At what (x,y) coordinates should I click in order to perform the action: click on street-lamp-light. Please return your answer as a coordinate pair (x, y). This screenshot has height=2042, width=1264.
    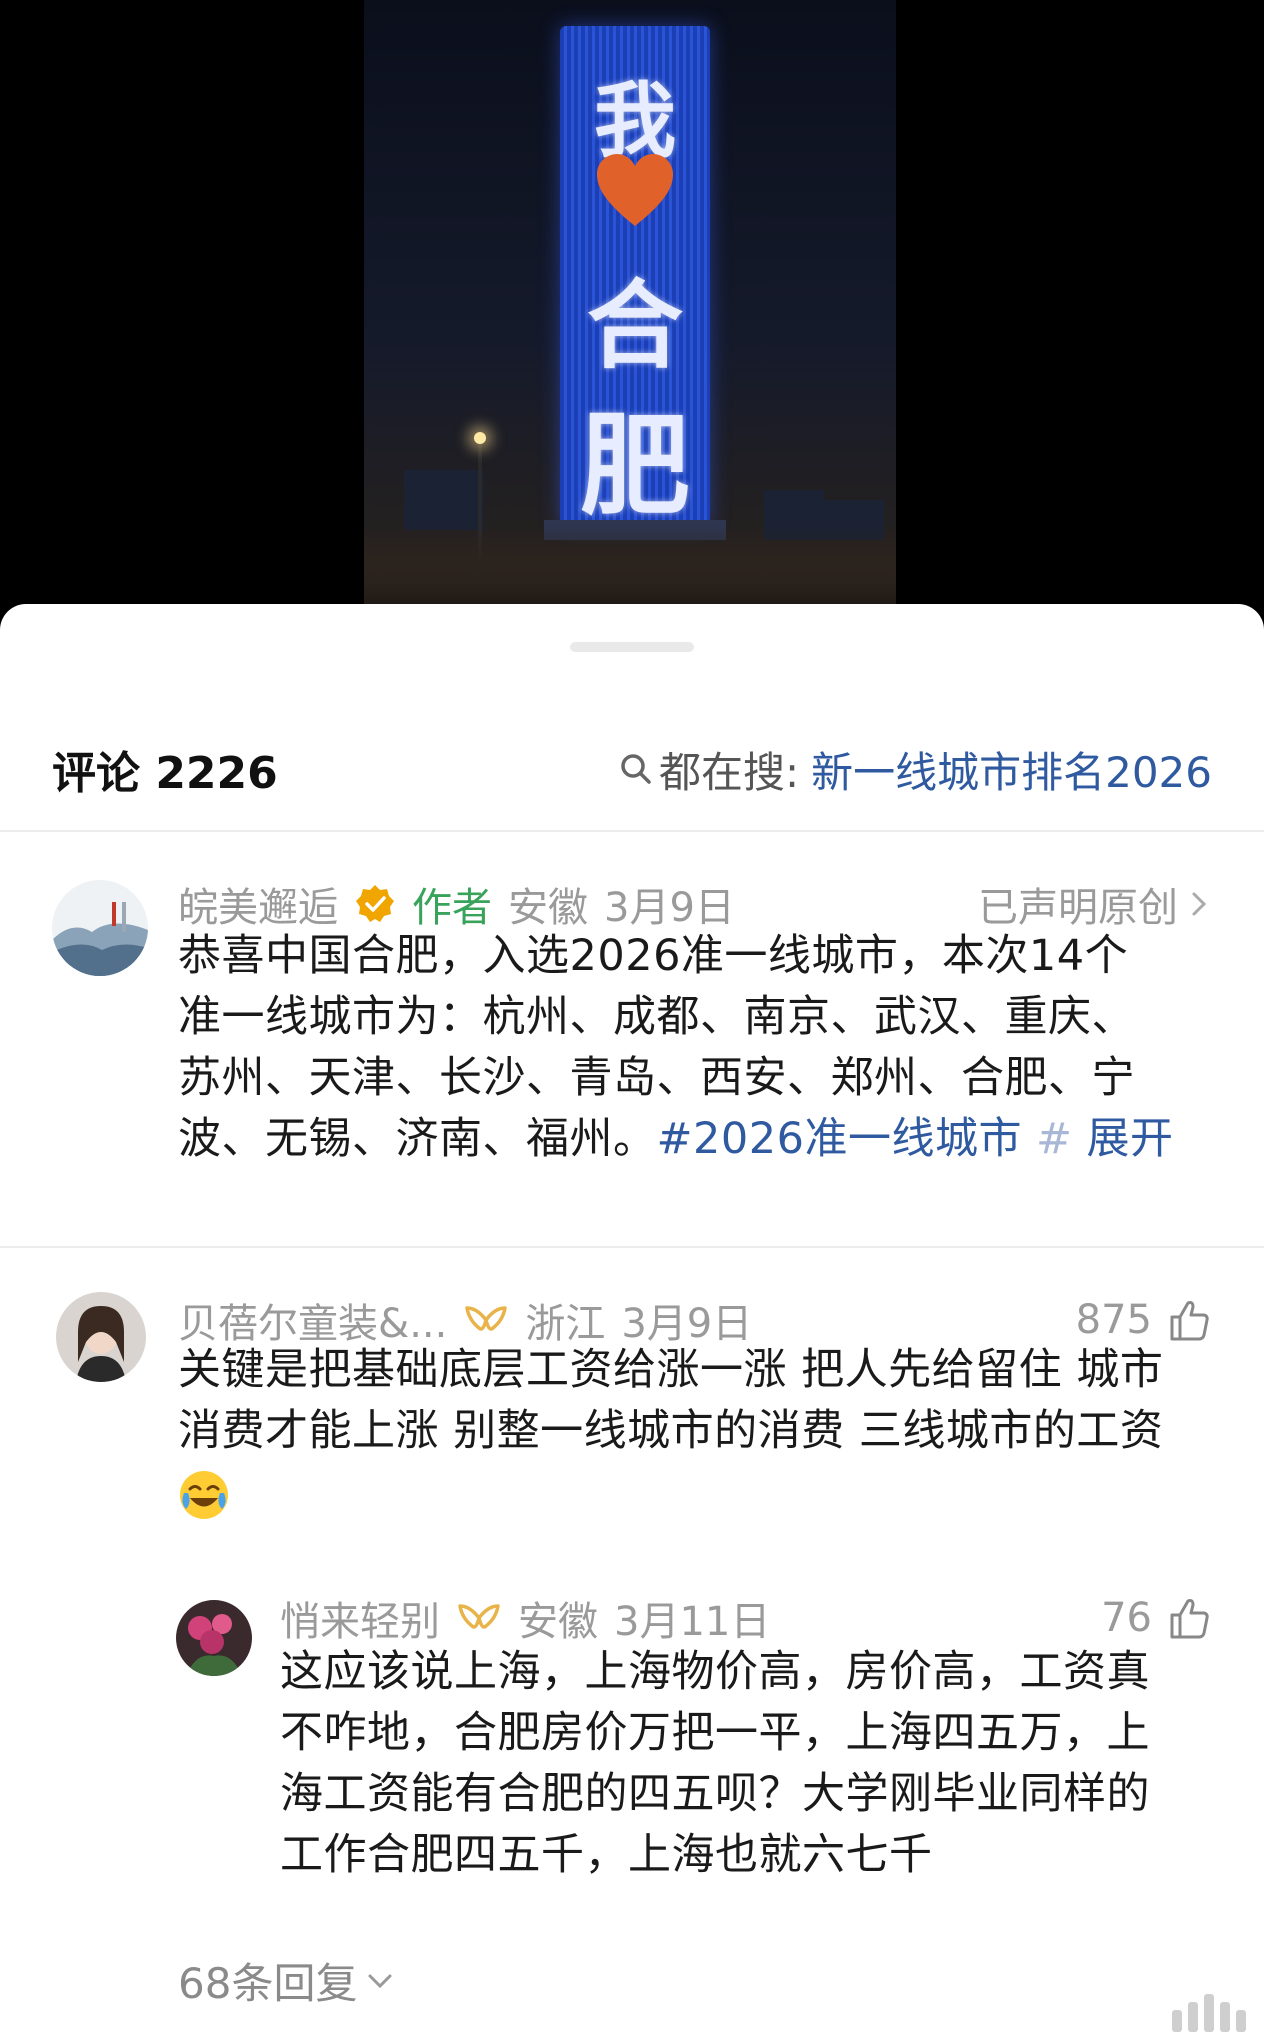
    Looking at the image, I should click on (480, 438).